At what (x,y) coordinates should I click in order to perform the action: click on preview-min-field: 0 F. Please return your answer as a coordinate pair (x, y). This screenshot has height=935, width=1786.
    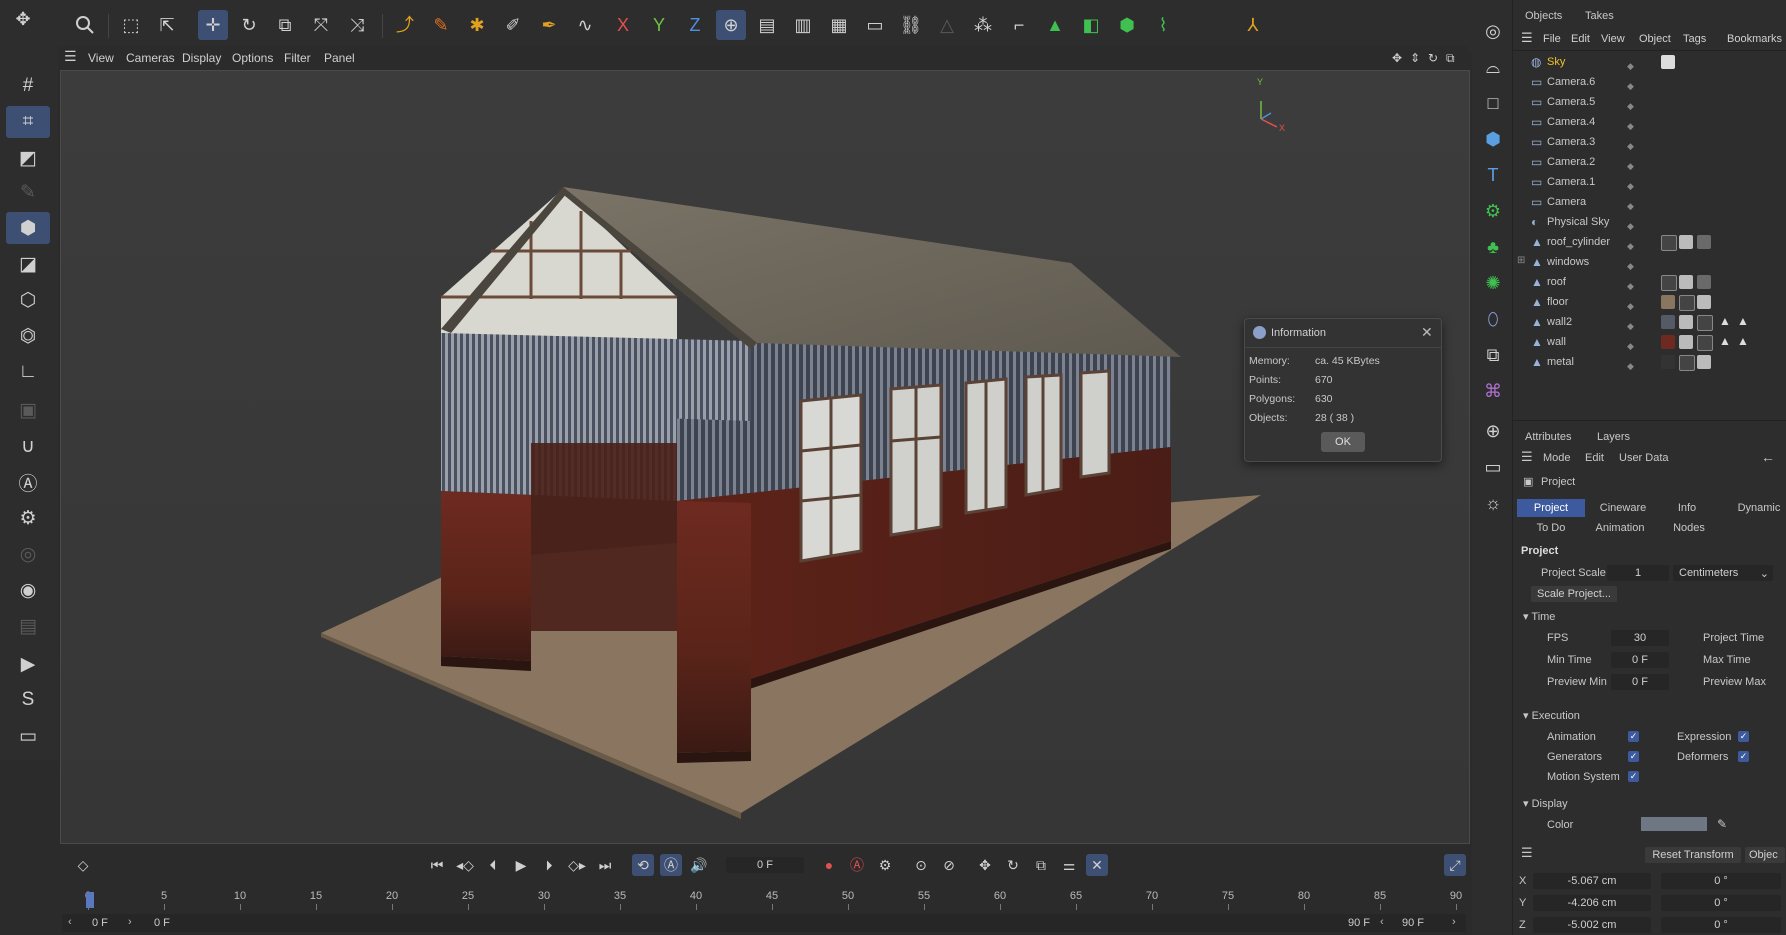
    Looking at the image, I should click on (1640, 682).